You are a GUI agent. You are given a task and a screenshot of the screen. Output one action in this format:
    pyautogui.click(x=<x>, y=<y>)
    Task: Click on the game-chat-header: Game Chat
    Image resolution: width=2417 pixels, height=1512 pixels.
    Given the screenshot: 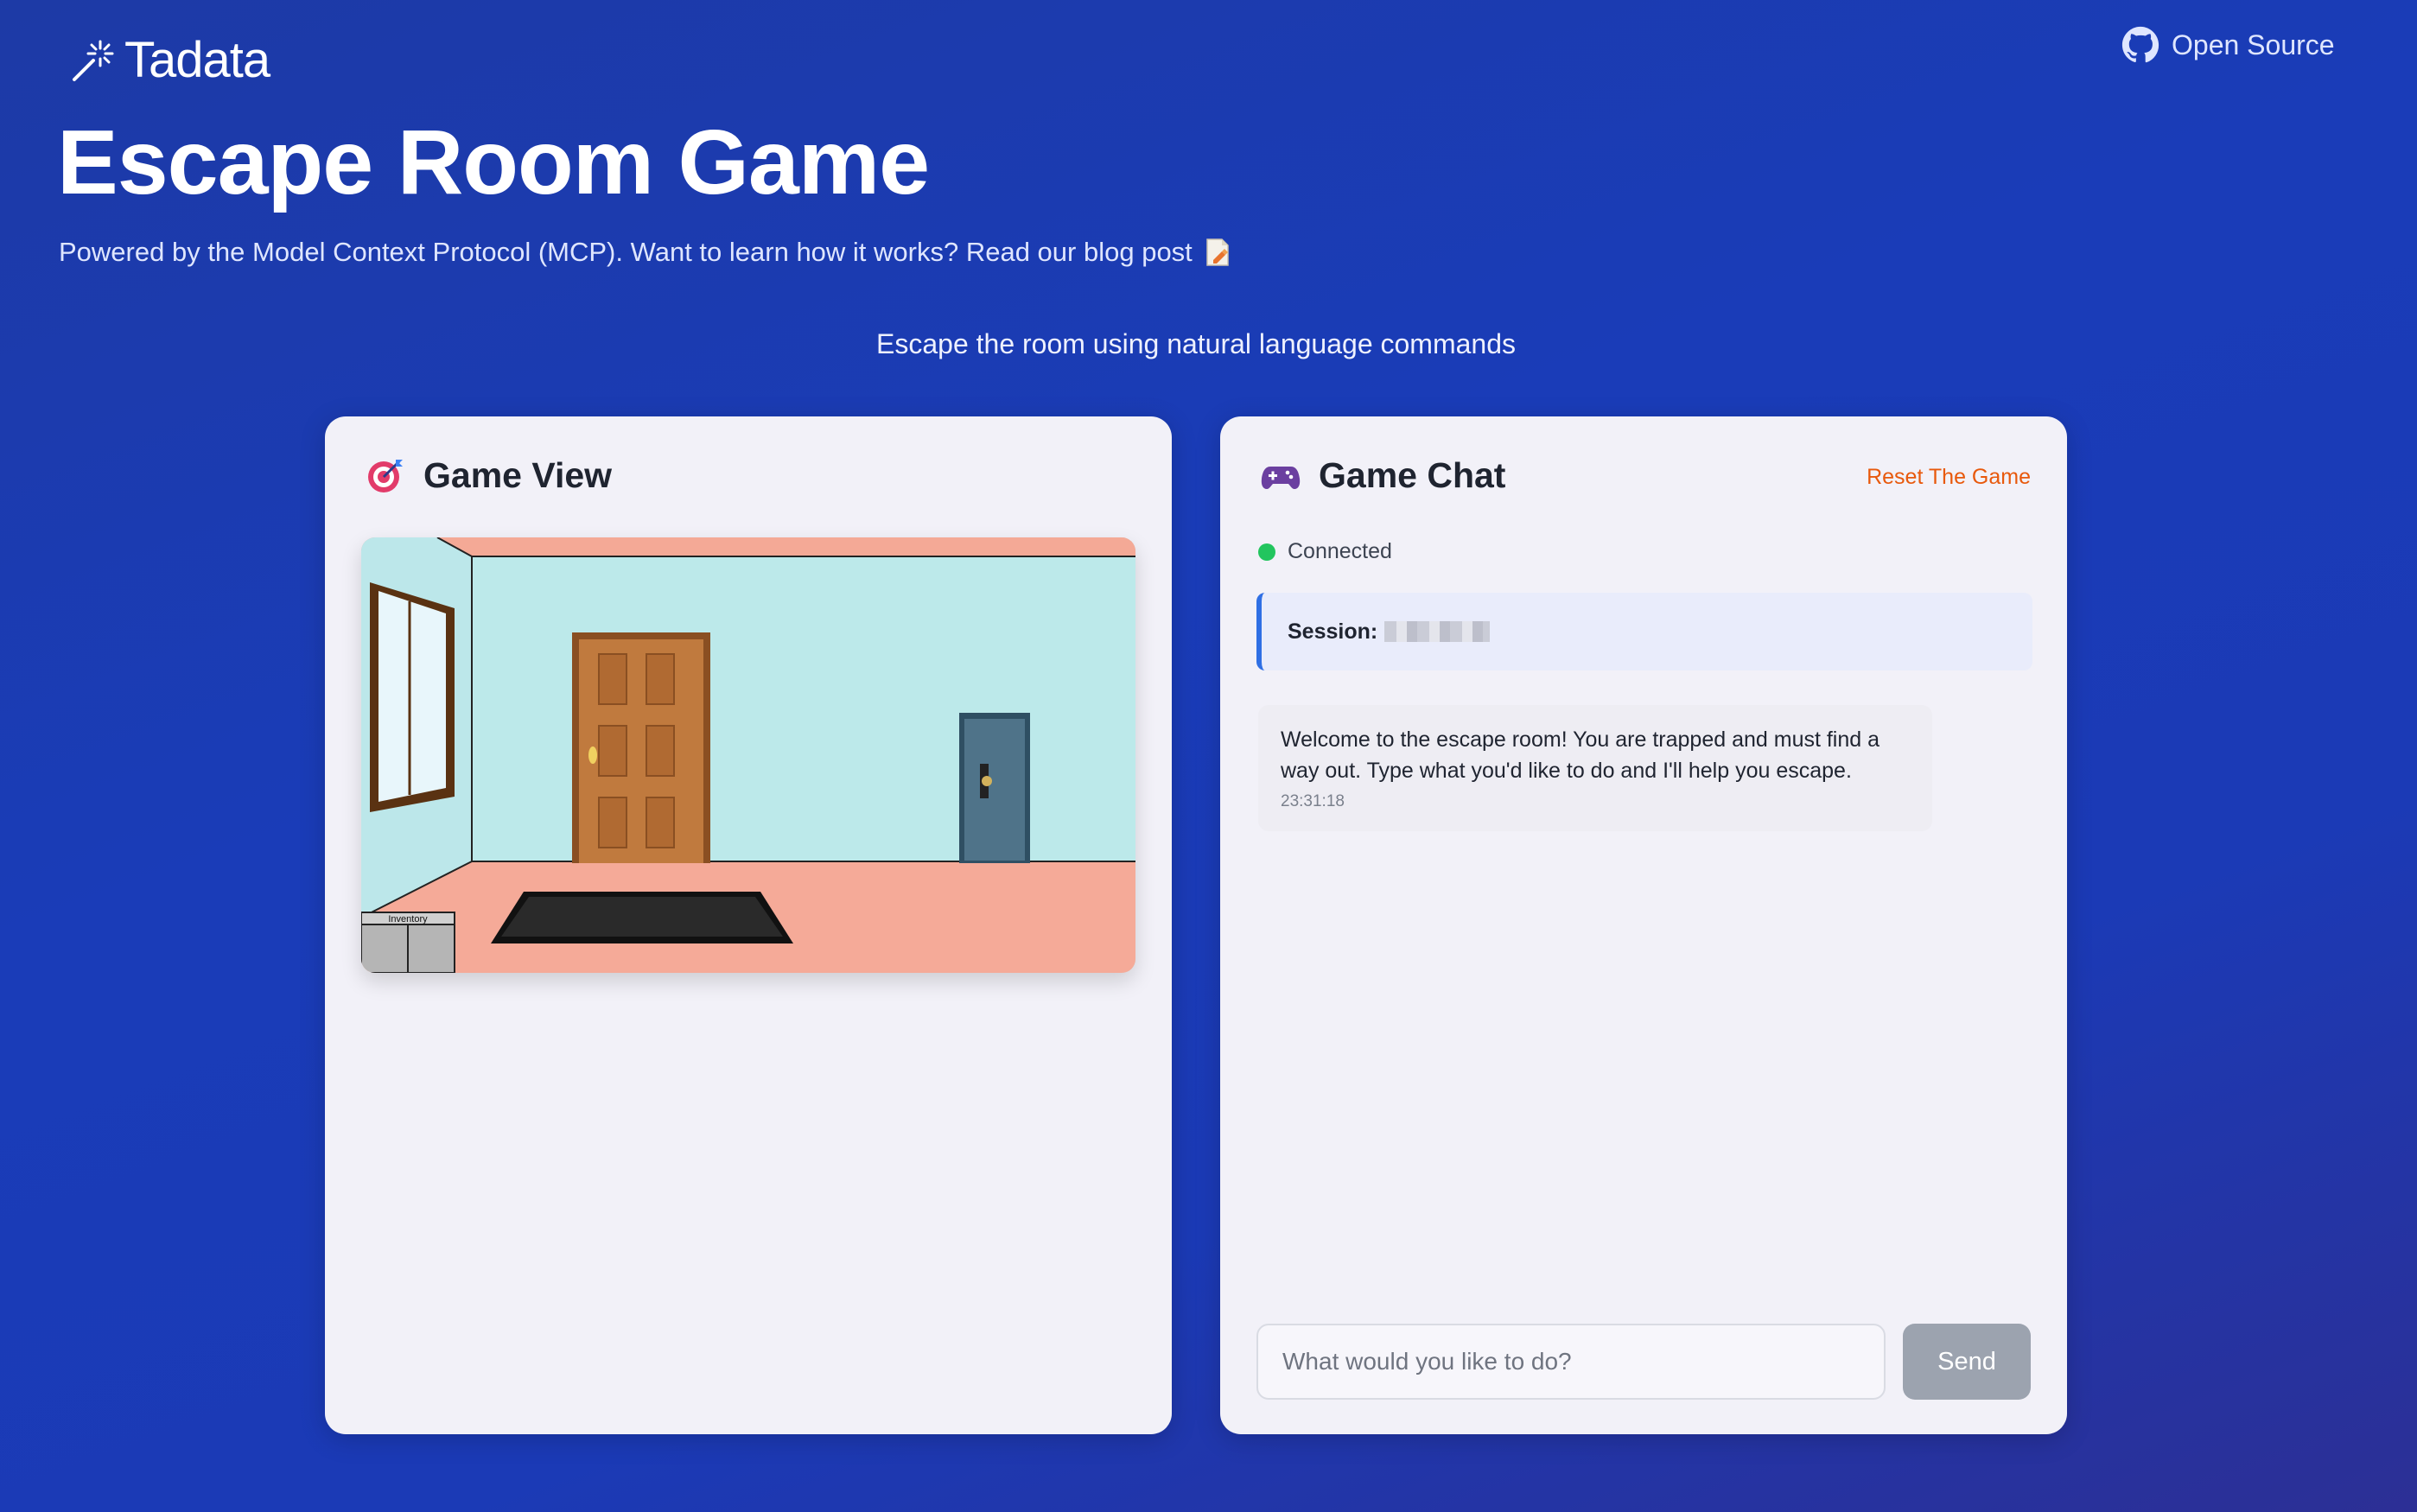 What is the action you would take?
    pyautogui.click(x=1382, y=475)
    